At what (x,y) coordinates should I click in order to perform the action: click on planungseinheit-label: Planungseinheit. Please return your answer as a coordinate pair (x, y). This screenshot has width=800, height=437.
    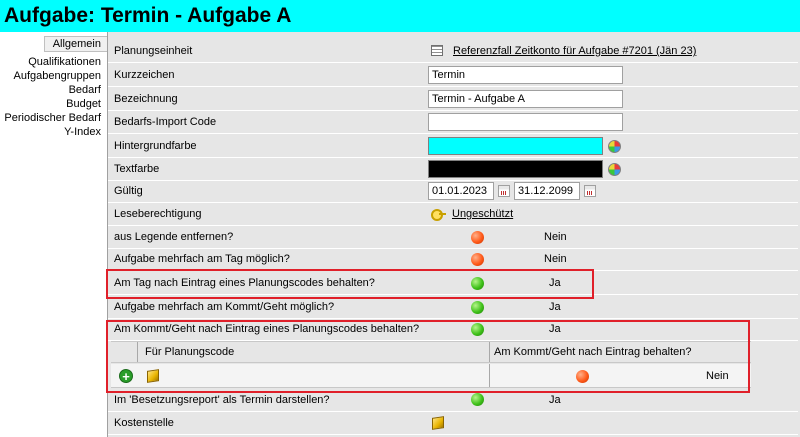
    Looking at the image, I should click on (153, 51).